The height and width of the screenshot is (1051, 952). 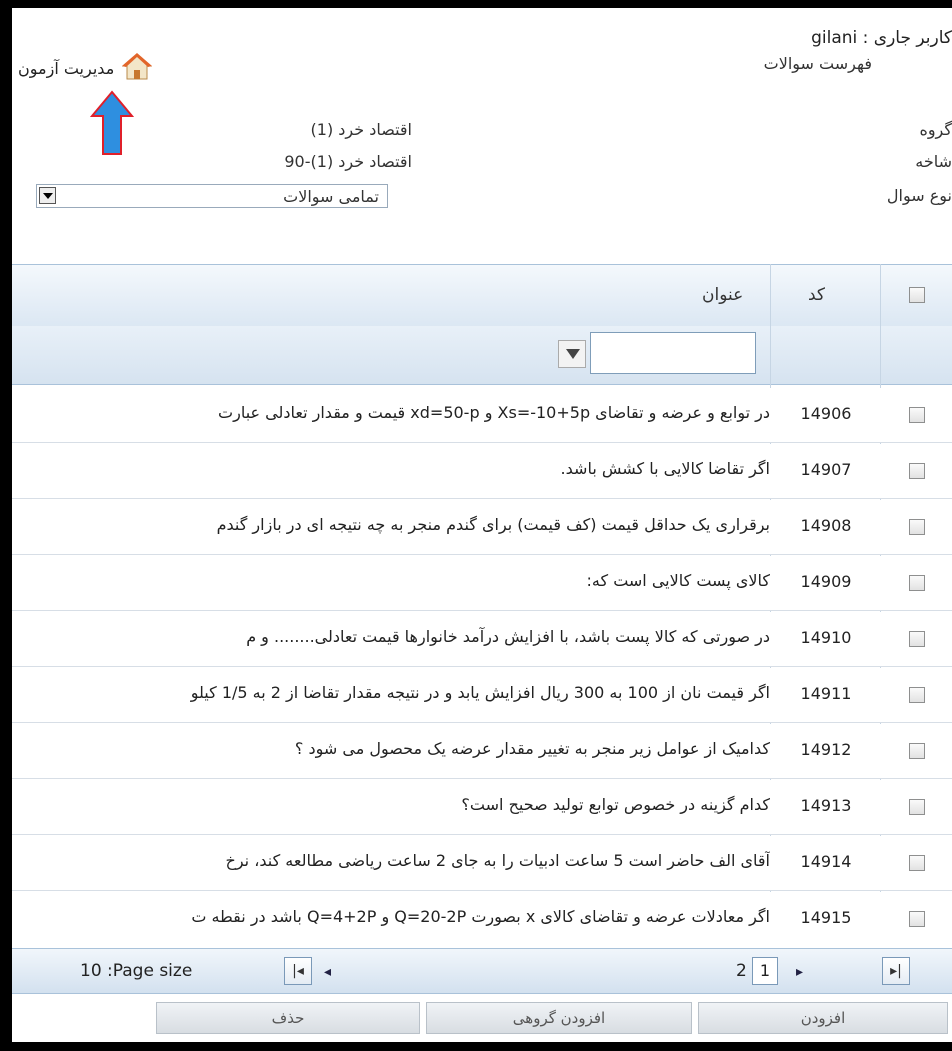 I want to click on table-row: 14909 کالای پست کالایی است که:, so click(x=482, y=583).